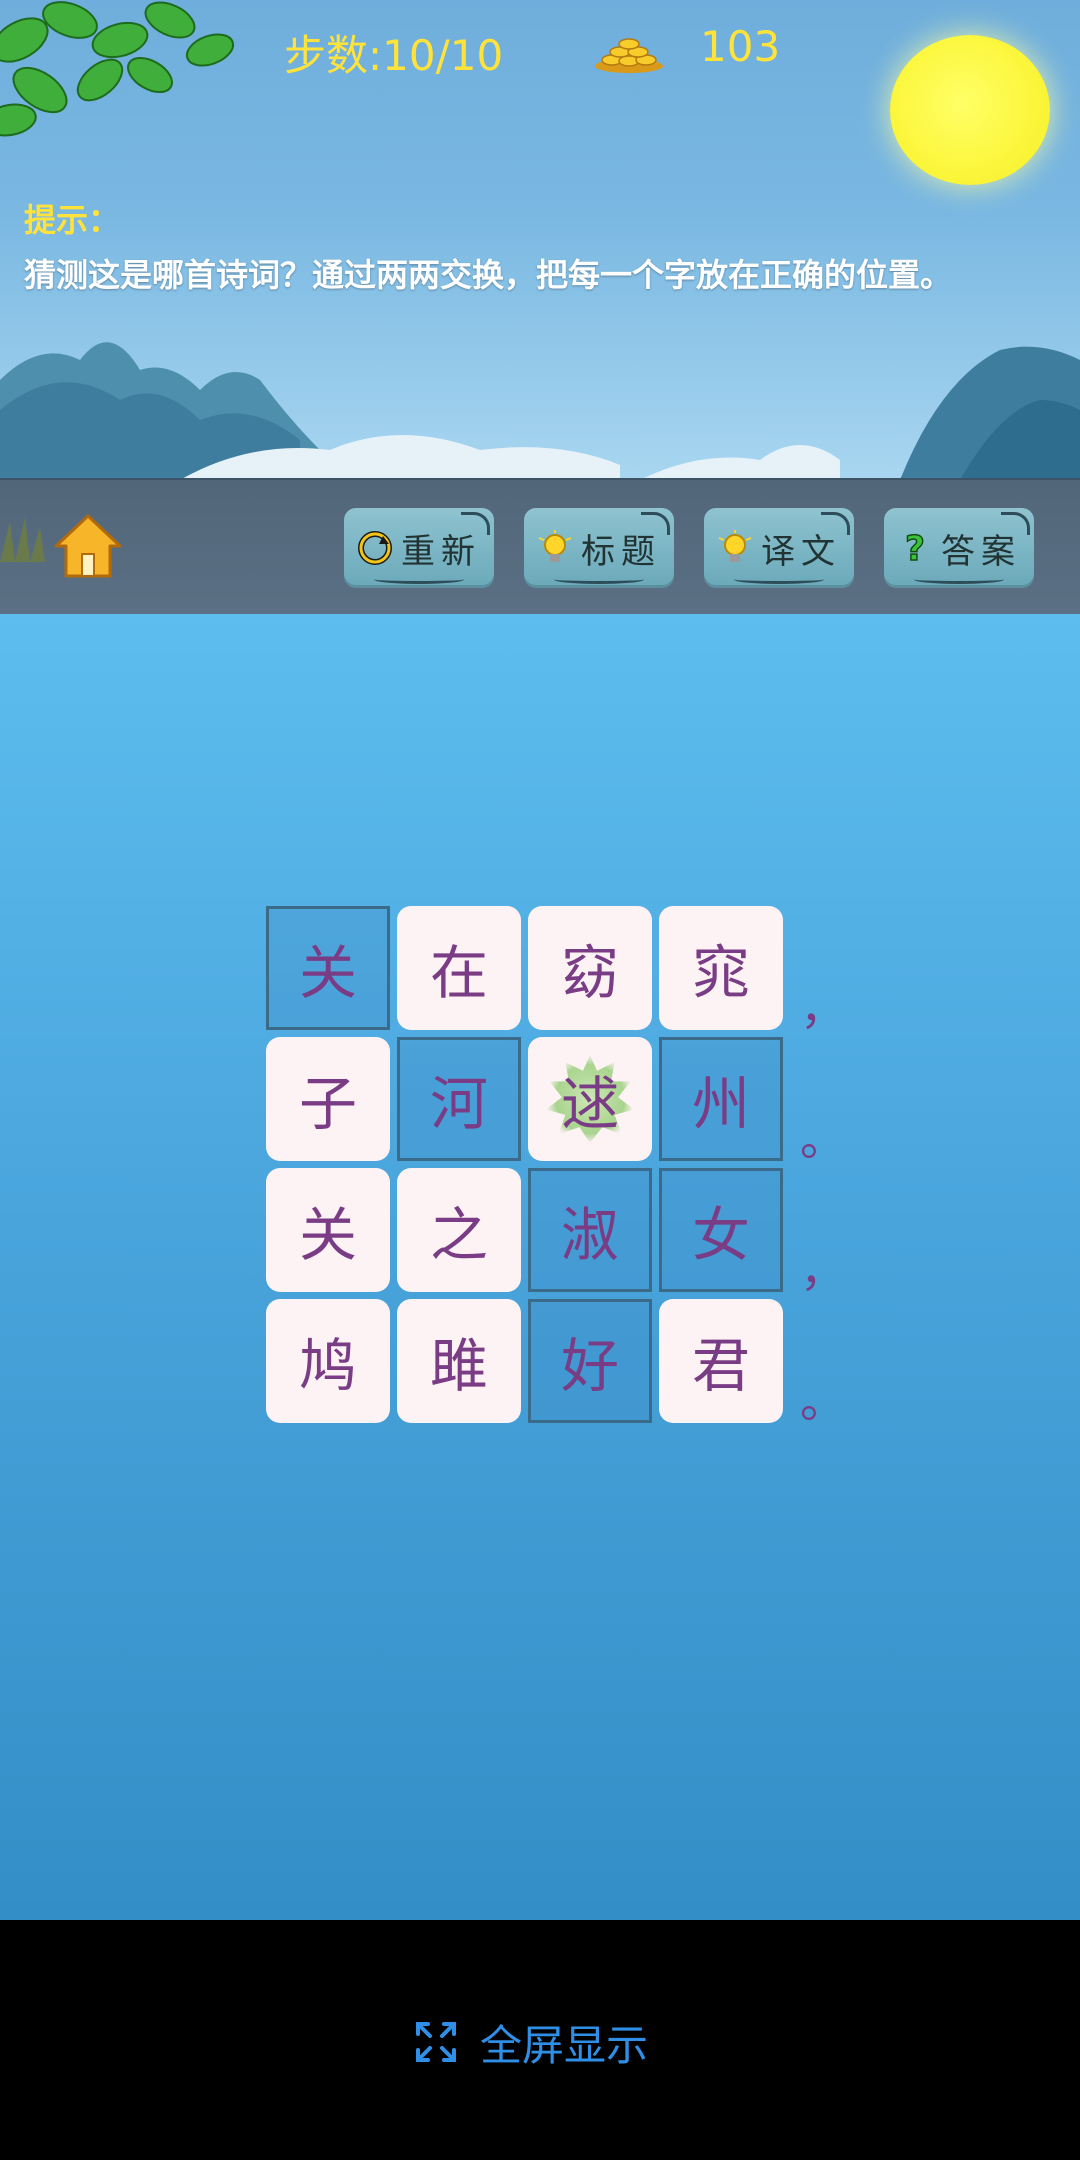 This screenshot has width=1080, height=2160. What do you see at coordinates (394, 55) in the screenshot?
I see `steps-counter: 步数:10/10` at bounding box center [394, 55].